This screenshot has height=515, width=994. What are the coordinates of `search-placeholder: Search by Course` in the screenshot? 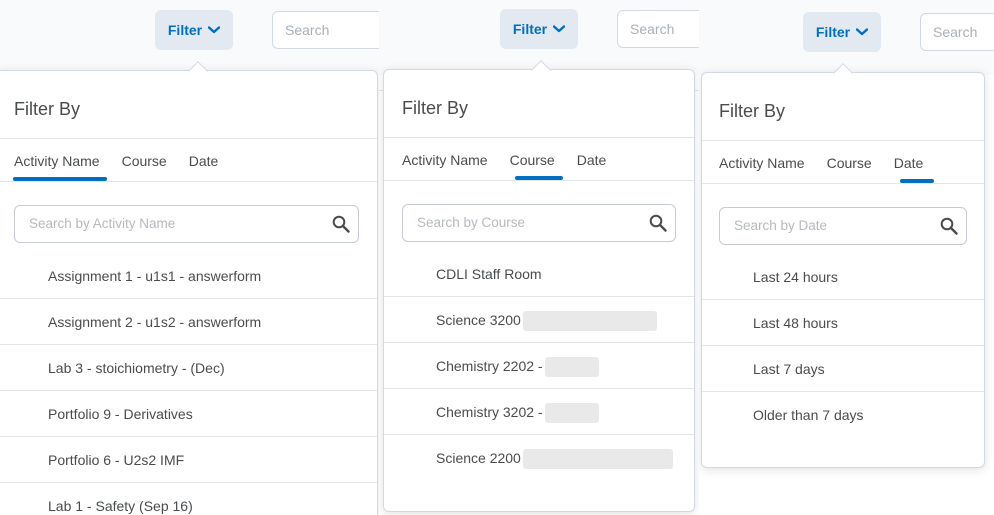 It's located at (471, 222).